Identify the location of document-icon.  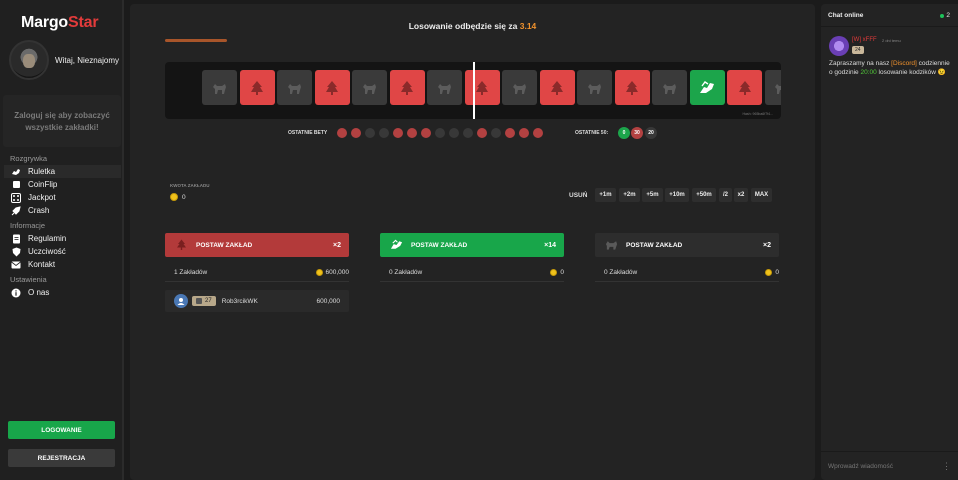
(16, 239).